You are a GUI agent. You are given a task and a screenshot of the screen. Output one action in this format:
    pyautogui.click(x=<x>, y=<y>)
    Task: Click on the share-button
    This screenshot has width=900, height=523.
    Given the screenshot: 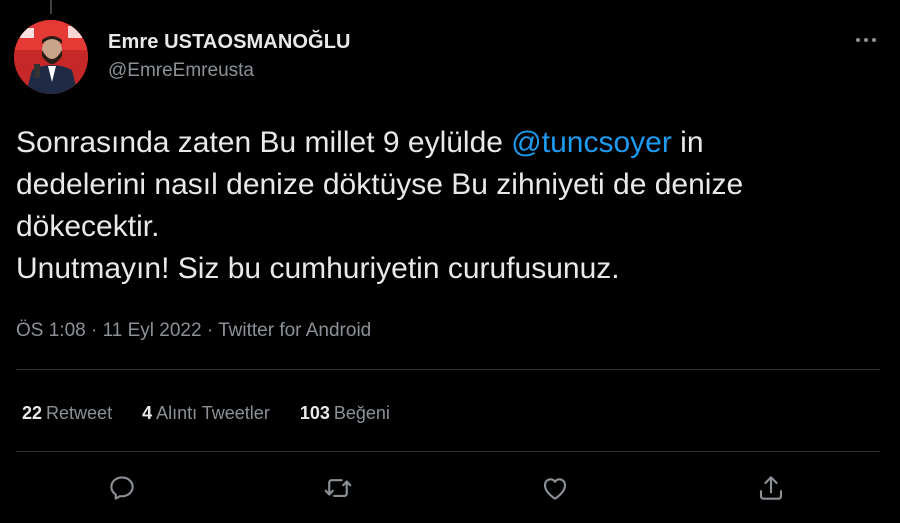 What is the action you would take?
    pyautogui.click(x=771, y=488)
    